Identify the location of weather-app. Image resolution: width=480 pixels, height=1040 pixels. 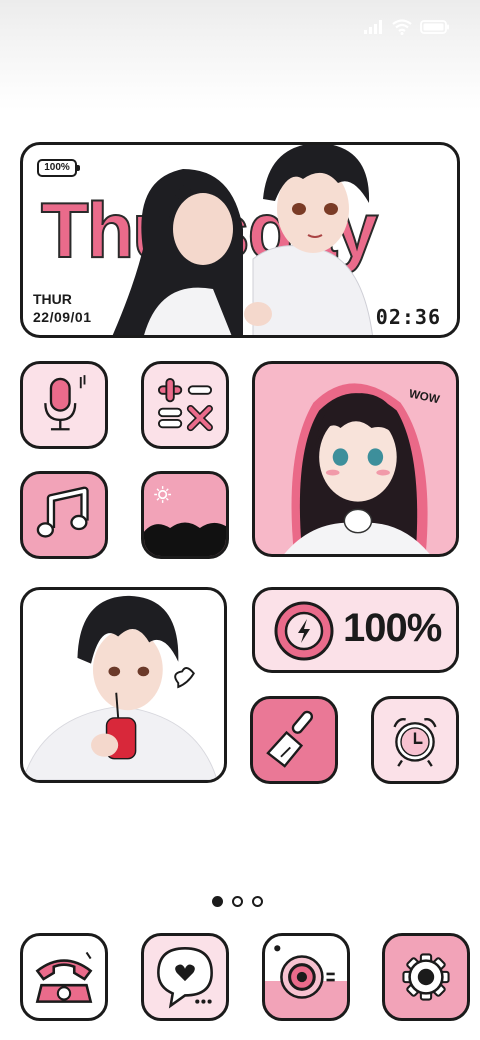
(185, 515).